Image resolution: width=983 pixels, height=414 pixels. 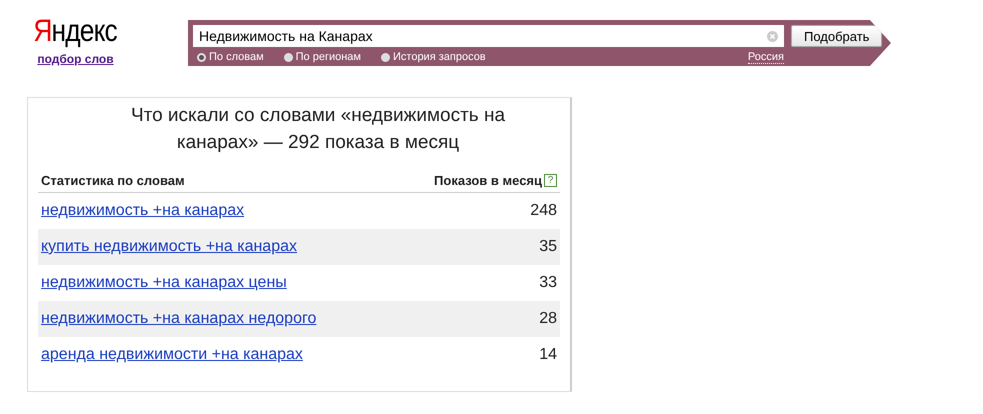 I want to click on count-cell: 35, so click(x=548, y=247).